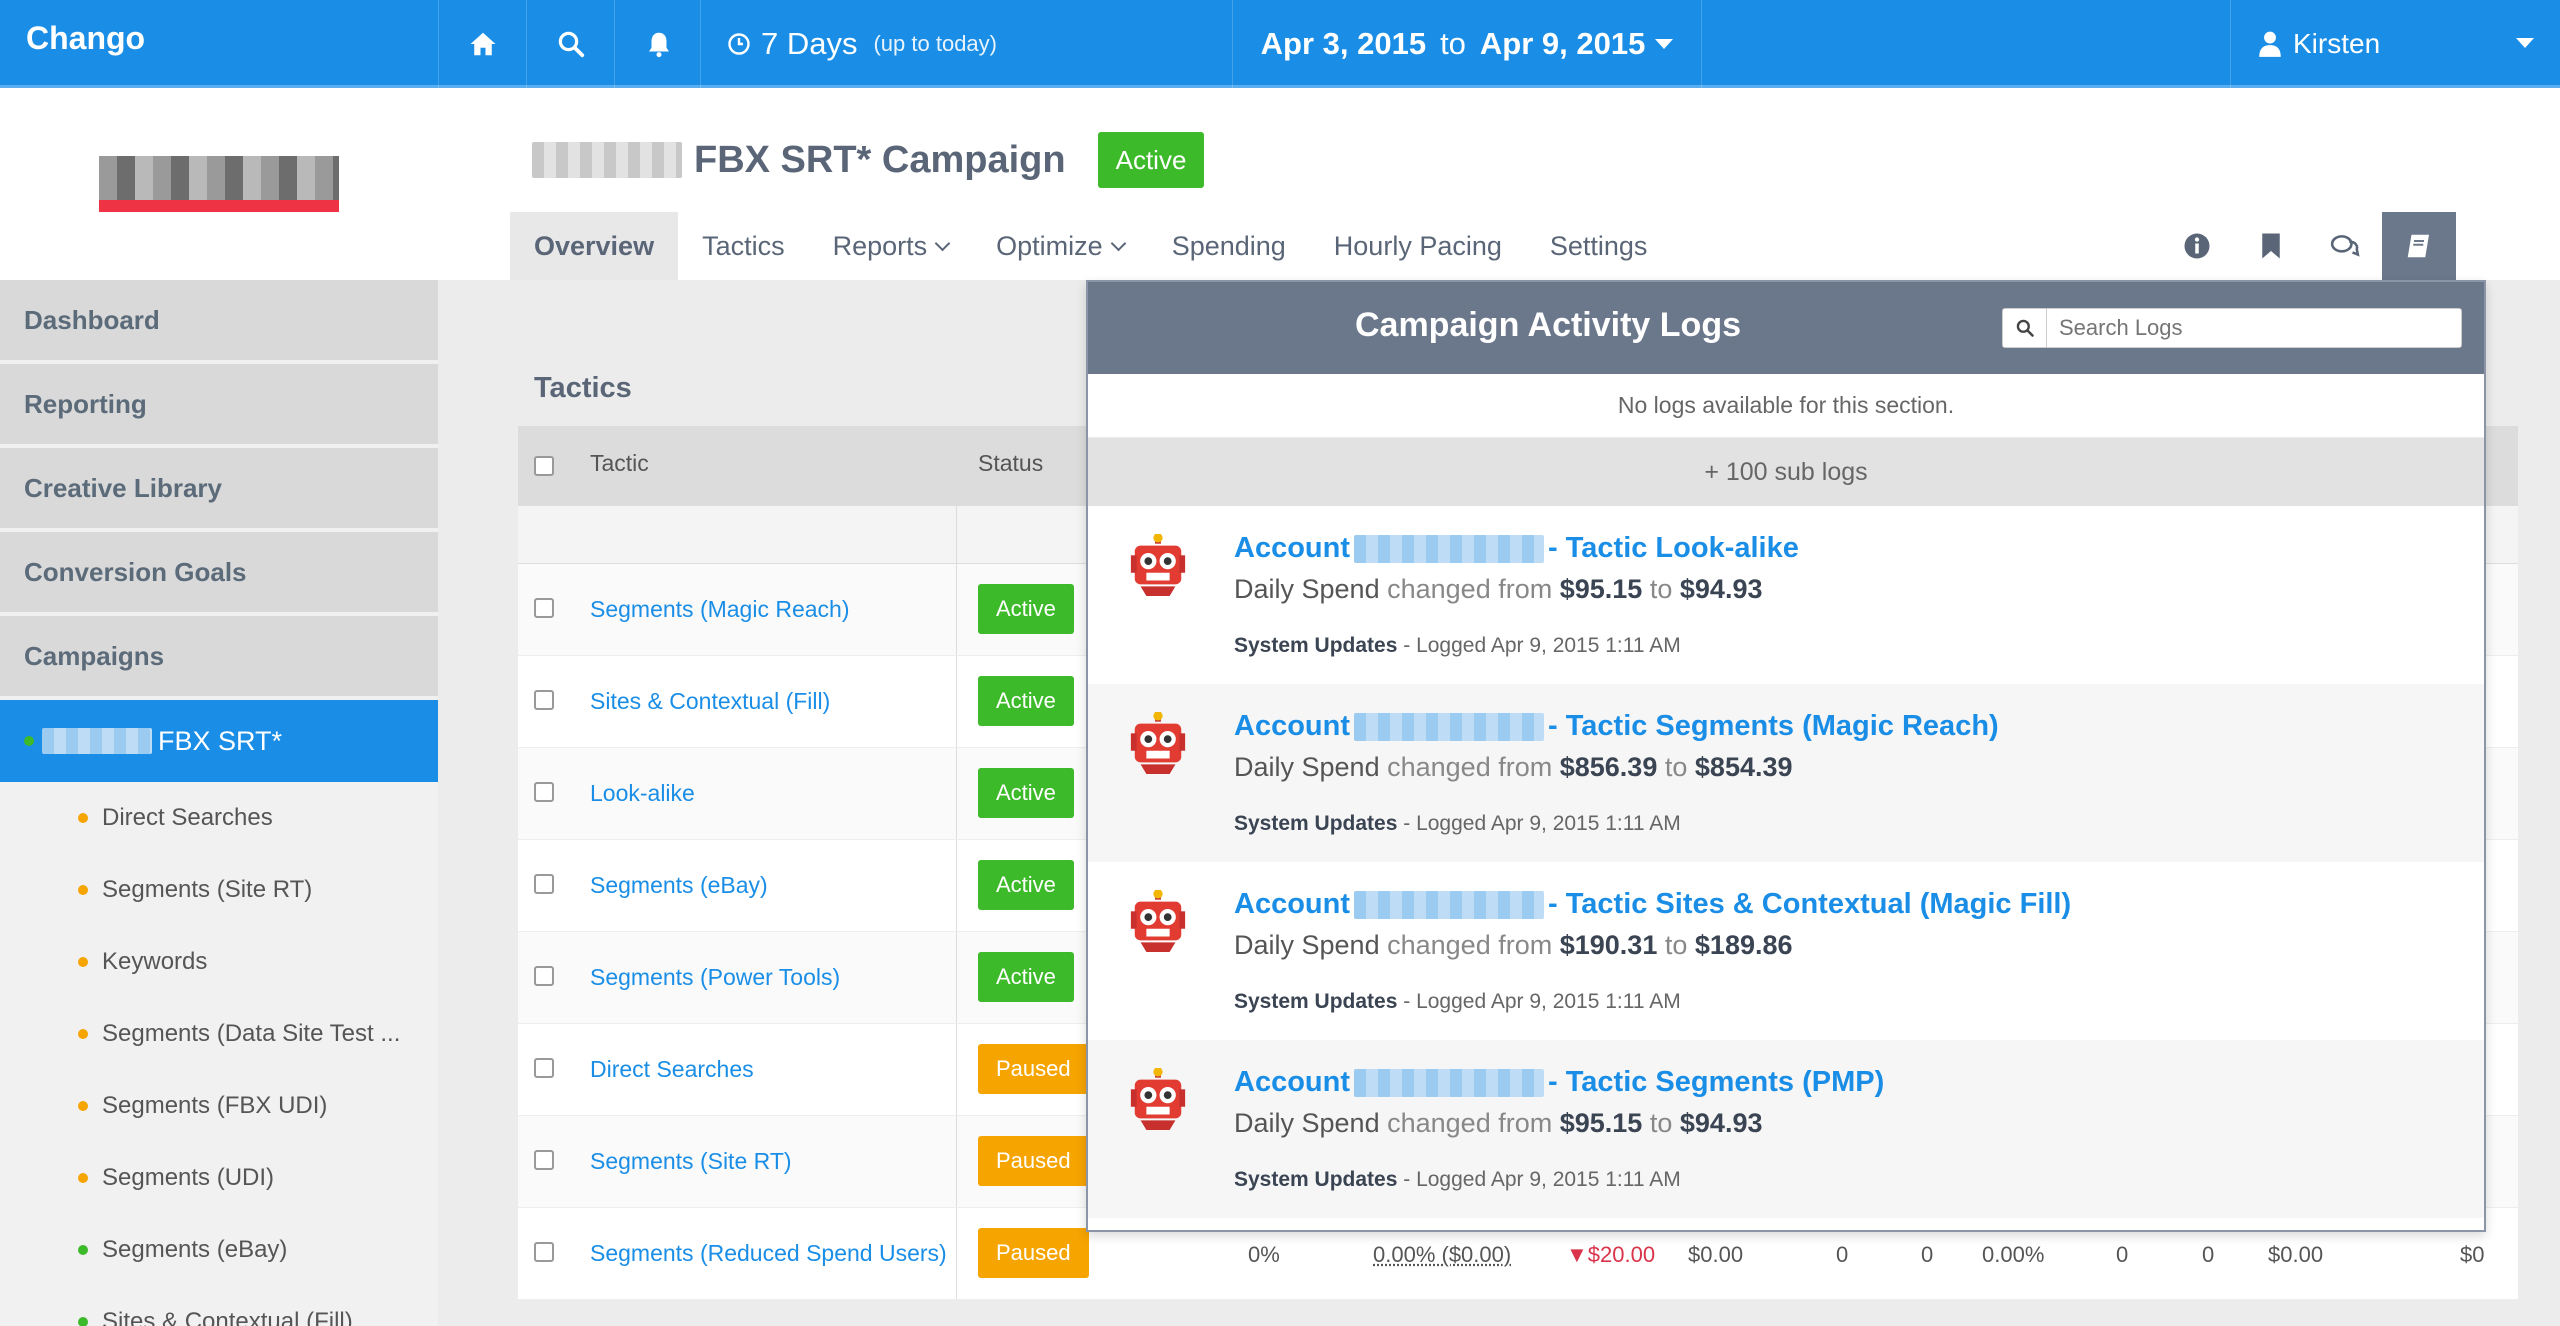 This screenshot has height=1326, width=2560. I want to click on tab-reports: Reports, so click(891, 246).